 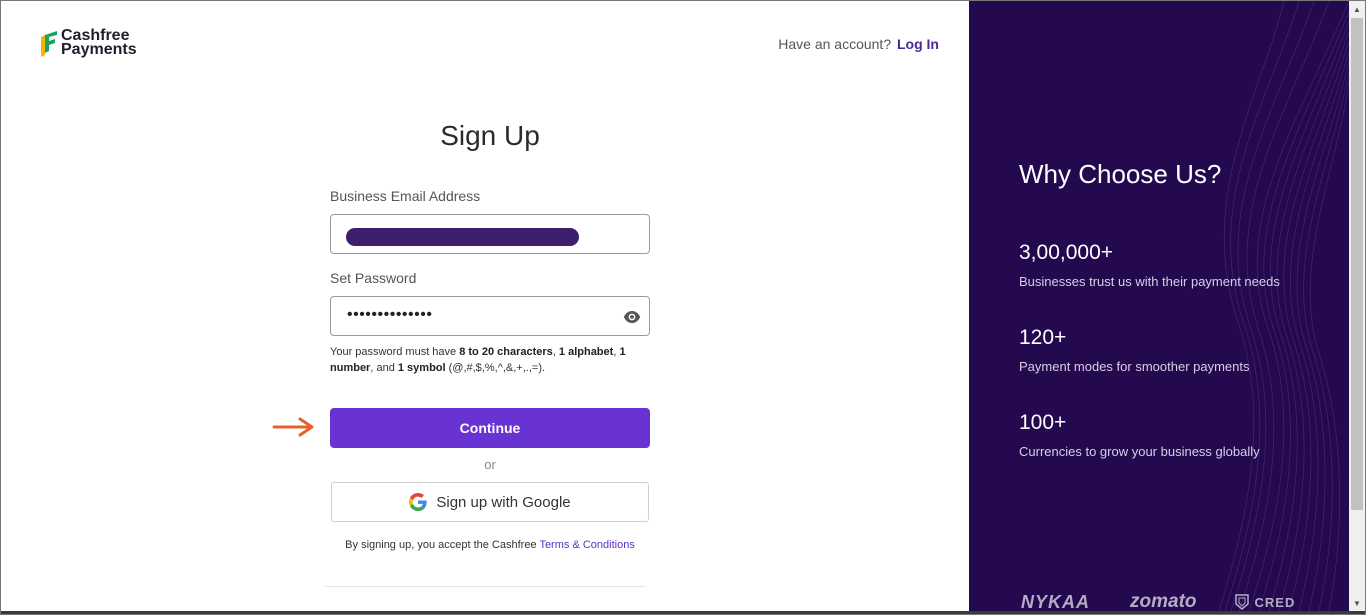 What do you see at coordinates (462, 237) in the screenshot?
I see `email-redacted-value` at bounding box center [462, 237].